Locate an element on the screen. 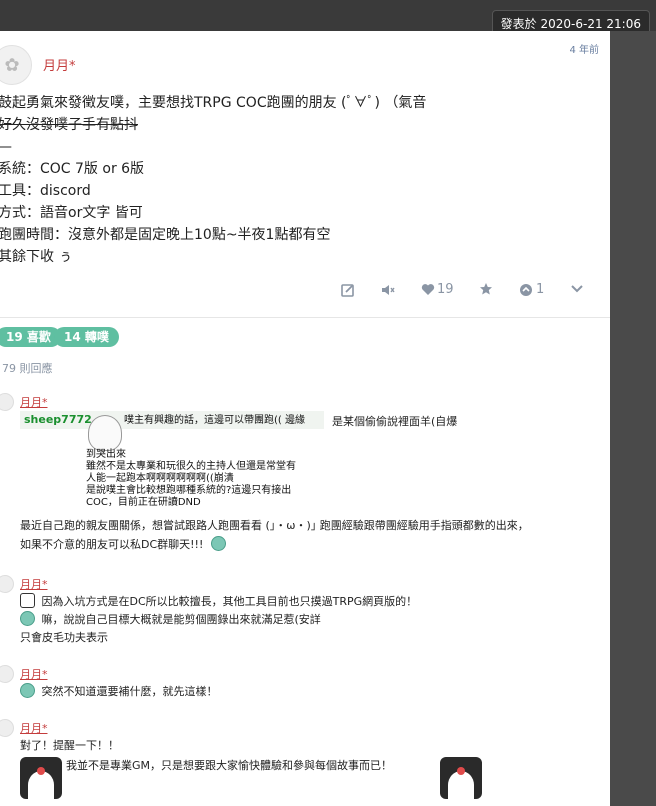 The image size is (656, 806). star-icon is located at coordinates (486, 289).